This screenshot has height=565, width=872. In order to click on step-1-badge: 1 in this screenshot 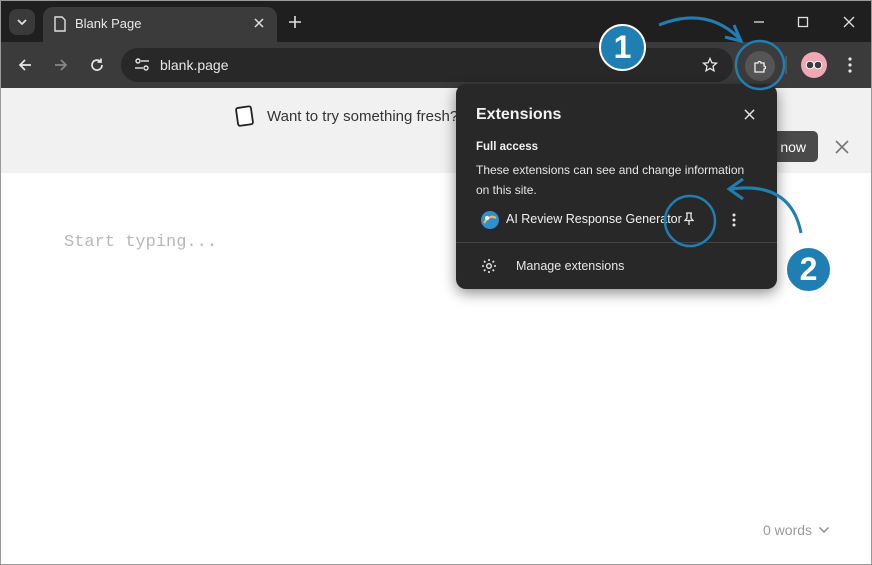, I will do `click(622, 47)`.